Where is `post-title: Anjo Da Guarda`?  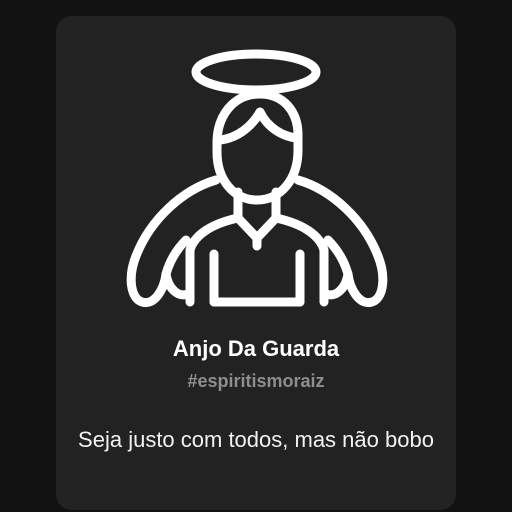 post-title: Anjo Da Guarda is located at coordinates (256, 348).